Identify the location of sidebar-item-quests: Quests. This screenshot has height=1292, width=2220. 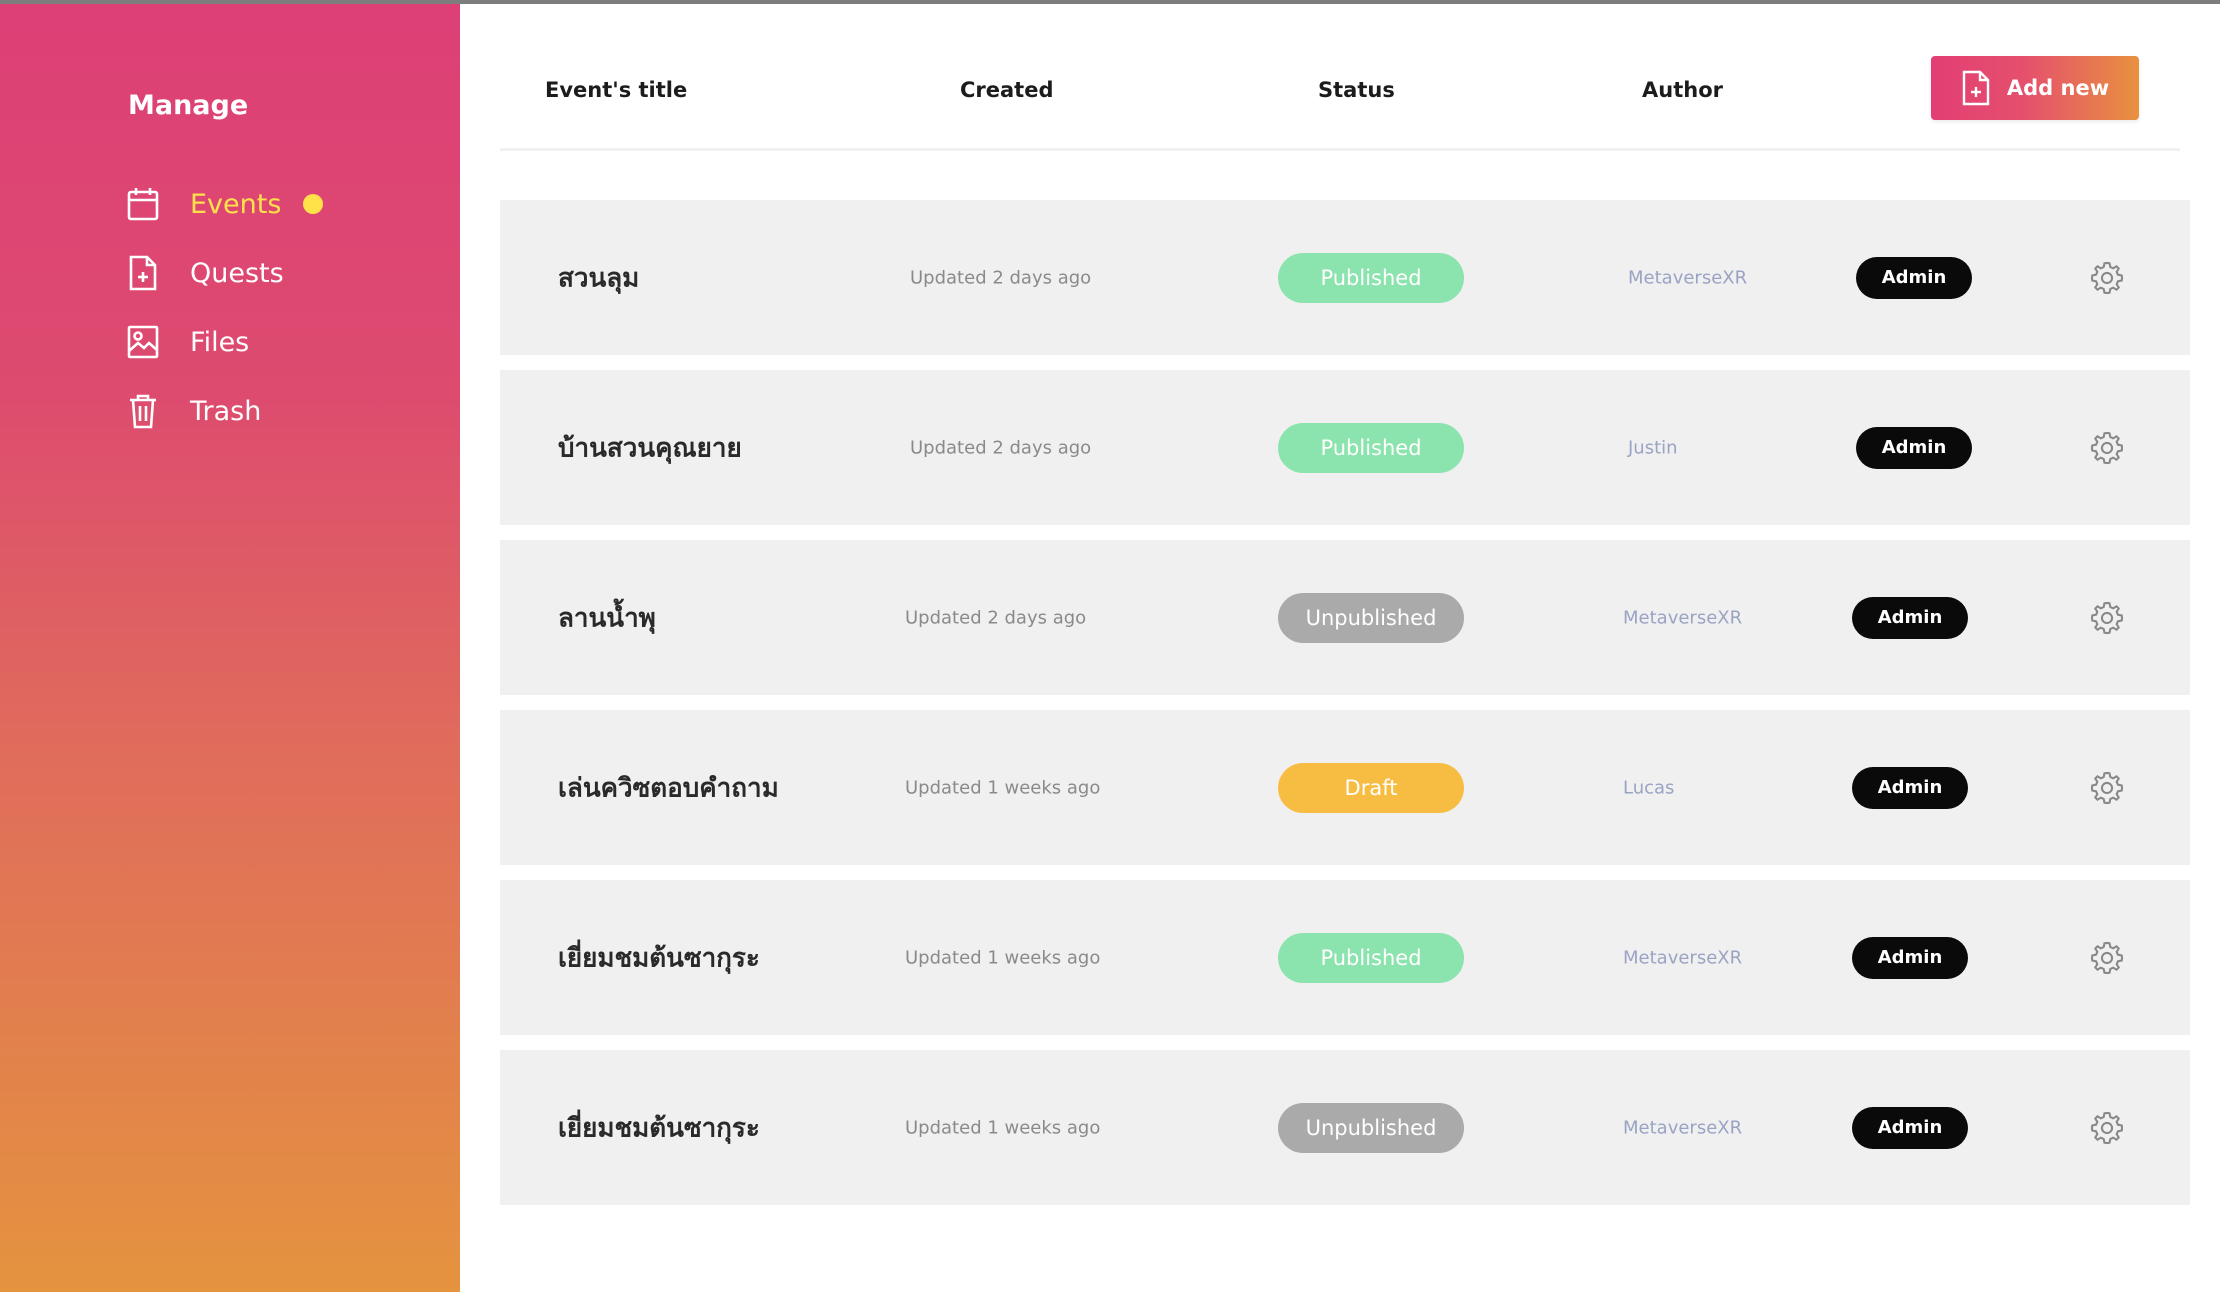
(205, 273).